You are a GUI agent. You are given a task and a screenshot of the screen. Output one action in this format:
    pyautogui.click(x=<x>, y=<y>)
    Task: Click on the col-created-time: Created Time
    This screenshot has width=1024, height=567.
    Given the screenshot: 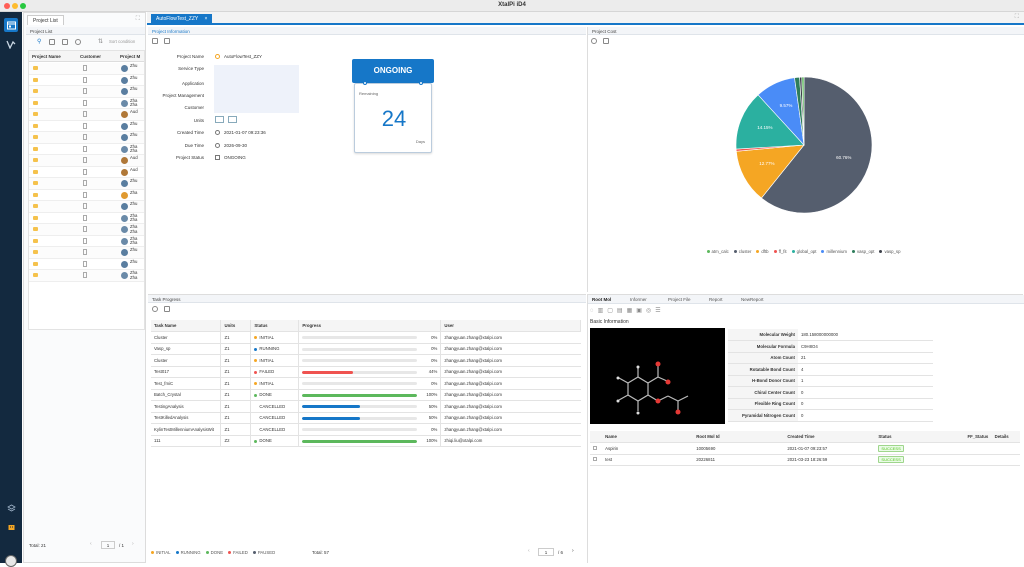 What is the action you would take?
    pyautogui.click(x=830, y=437)
    